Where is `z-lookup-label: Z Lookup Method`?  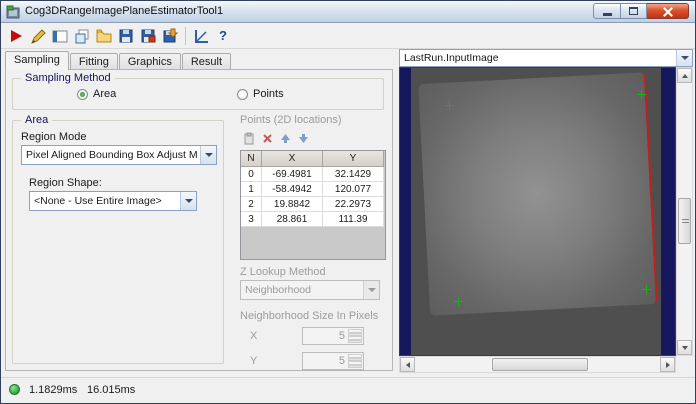 z-lookup-label: Z Lookup Method is located at coordinates (283, 272).